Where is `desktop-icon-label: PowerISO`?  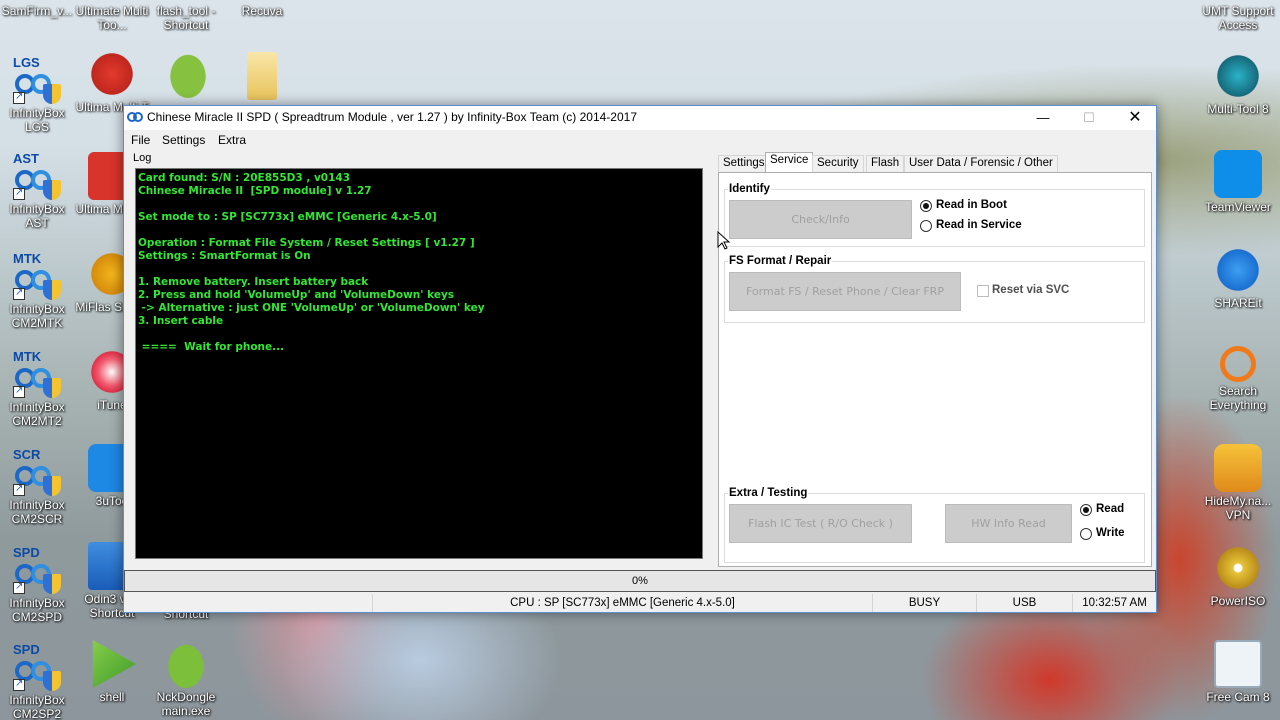
desktop-icon-label: PowerISO is located at coordinates (1238, 601).